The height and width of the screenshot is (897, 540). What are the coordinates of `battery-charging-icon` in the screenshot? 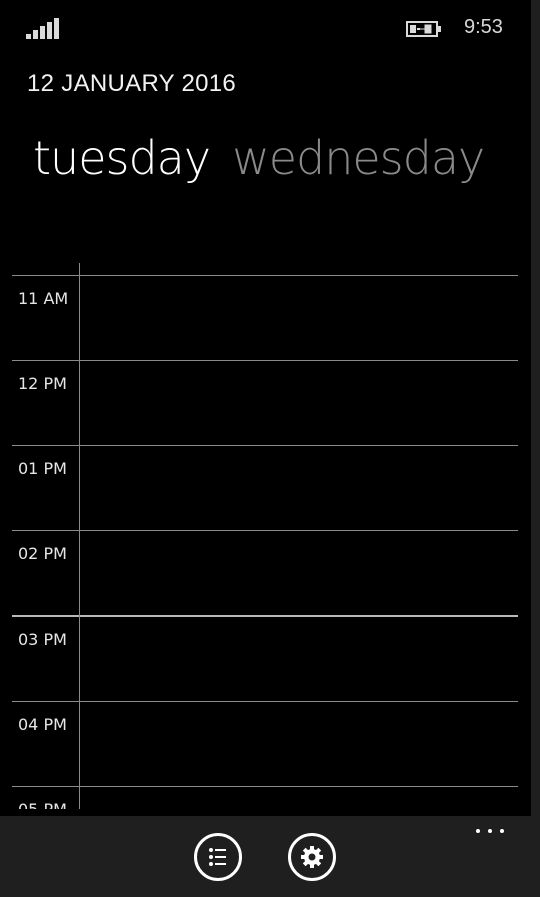 It's located at (425, 29).